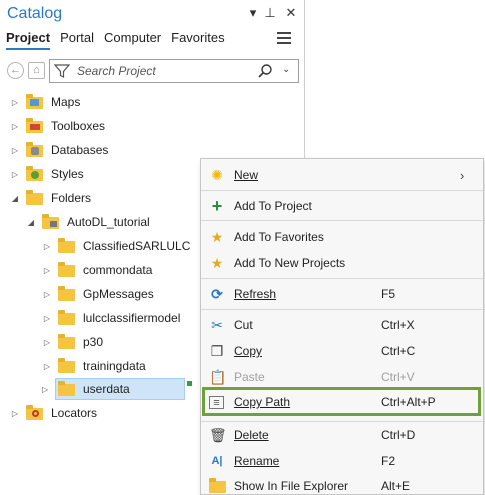  I want to click on tree-item-lulcclassifiermodel: ▷ lulcclassifiermodel, so click(111, 318).